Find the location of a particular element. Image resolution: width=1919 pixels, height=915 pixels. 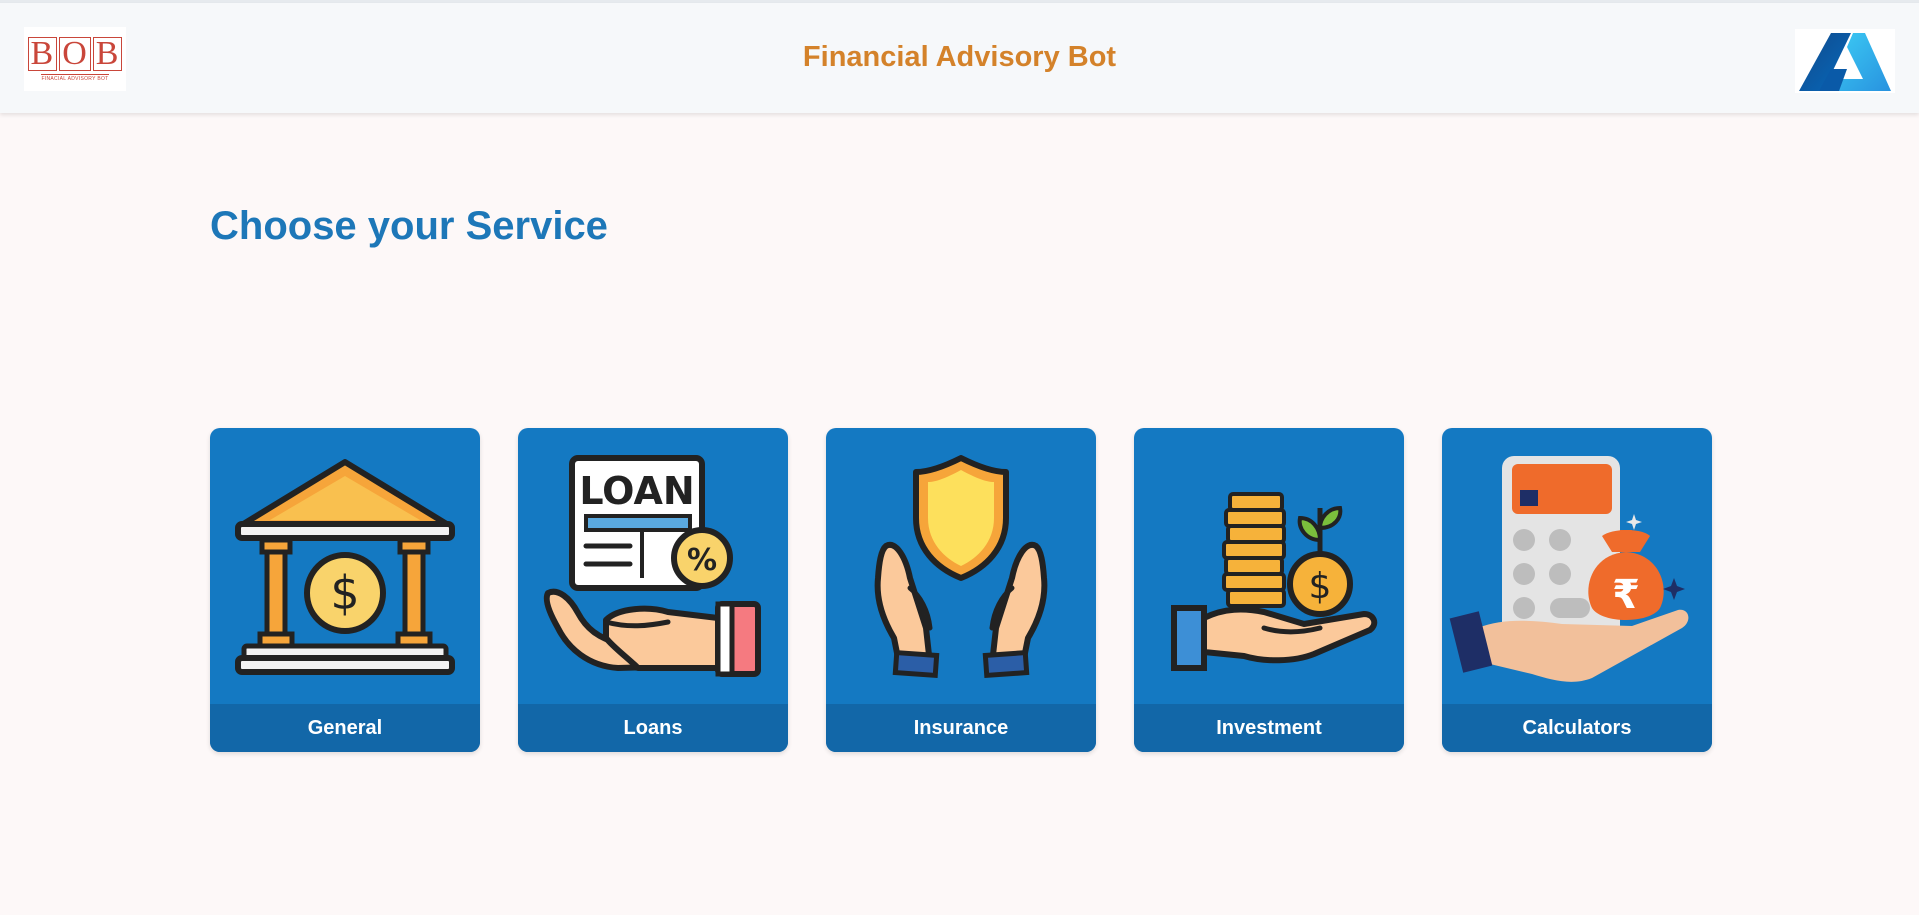

service-card-general: $ General is located at coordinates (345, 590).